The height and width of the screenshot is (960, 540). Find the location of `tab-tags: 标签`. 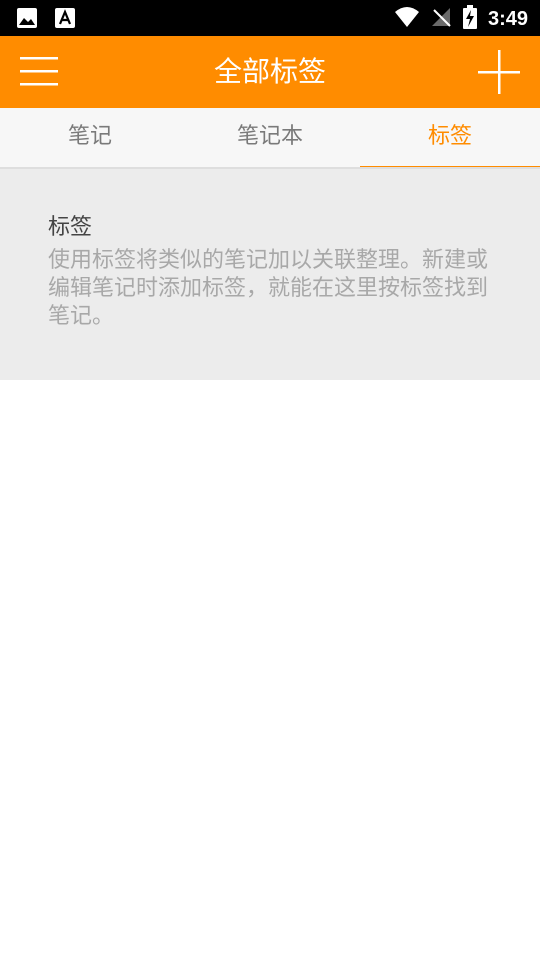

tab-tags: 标签 is located at coordinates (450, 139).